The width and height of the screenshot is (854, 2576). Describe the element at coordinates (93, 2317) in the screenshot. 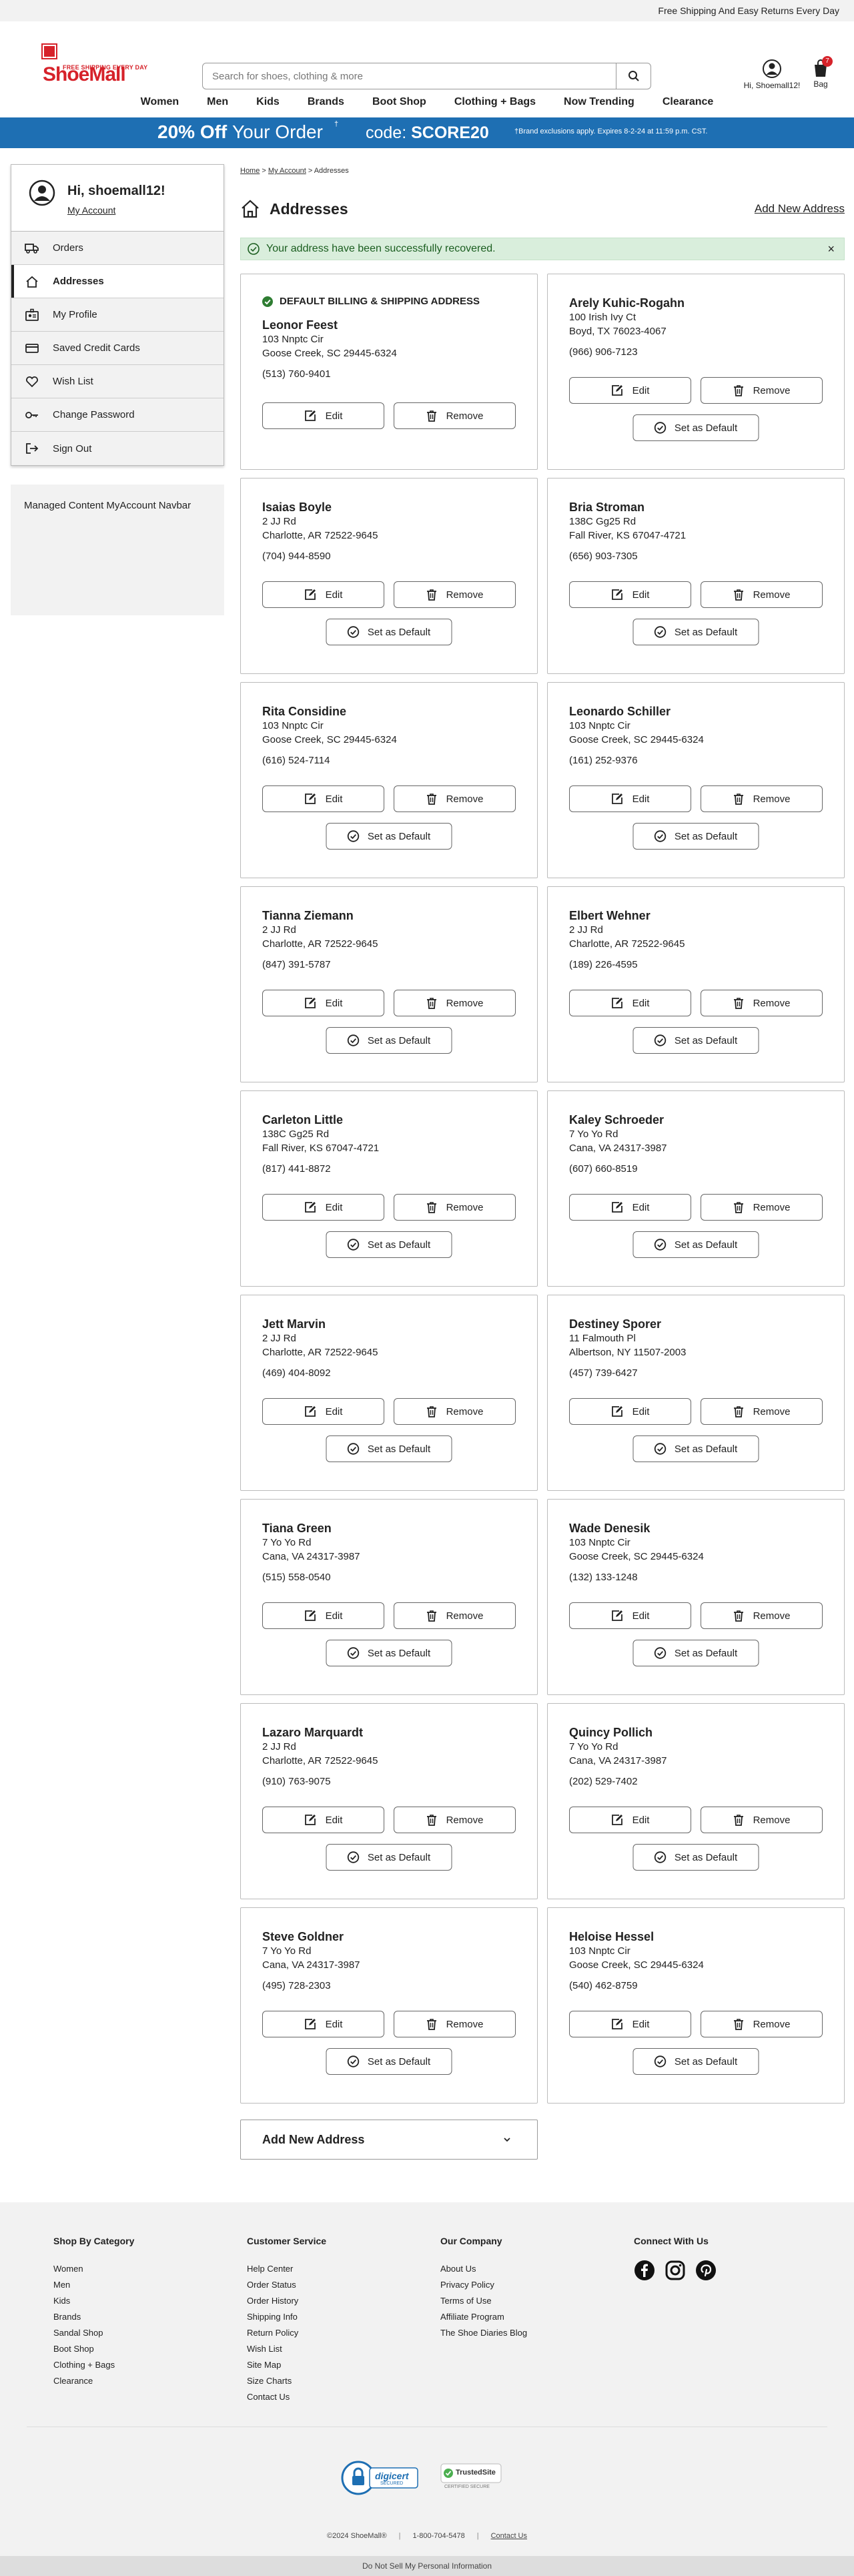

I see `footer-link: Brands` at that location.